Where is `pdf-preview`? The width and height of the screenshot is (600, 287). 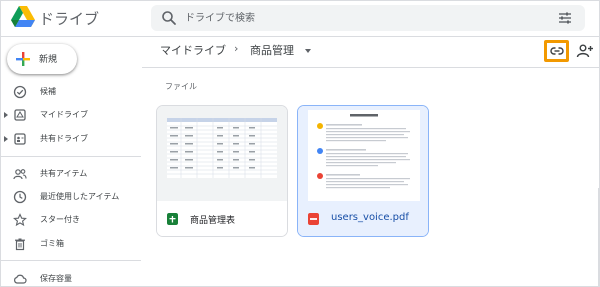
pdf-preview is located at coordinates (364, 159).